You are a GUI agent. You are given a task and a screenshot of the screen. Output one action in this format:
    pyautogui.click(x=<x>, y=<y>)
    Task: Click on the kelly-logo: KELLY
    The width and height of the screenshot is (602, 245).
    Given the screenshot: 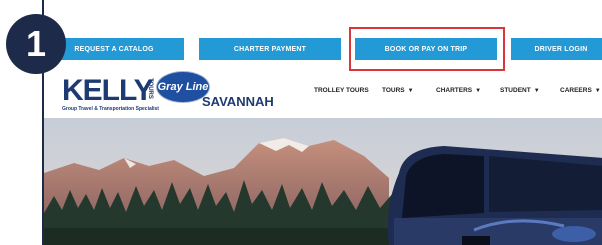 What is the action you would take?
    pyautogui.click(x=108, y=91)
    